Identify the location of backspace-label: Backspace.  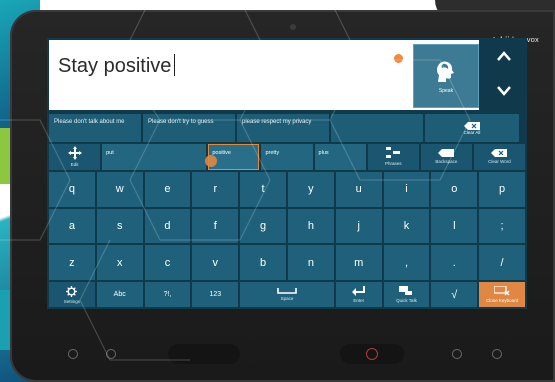
(446, 162).